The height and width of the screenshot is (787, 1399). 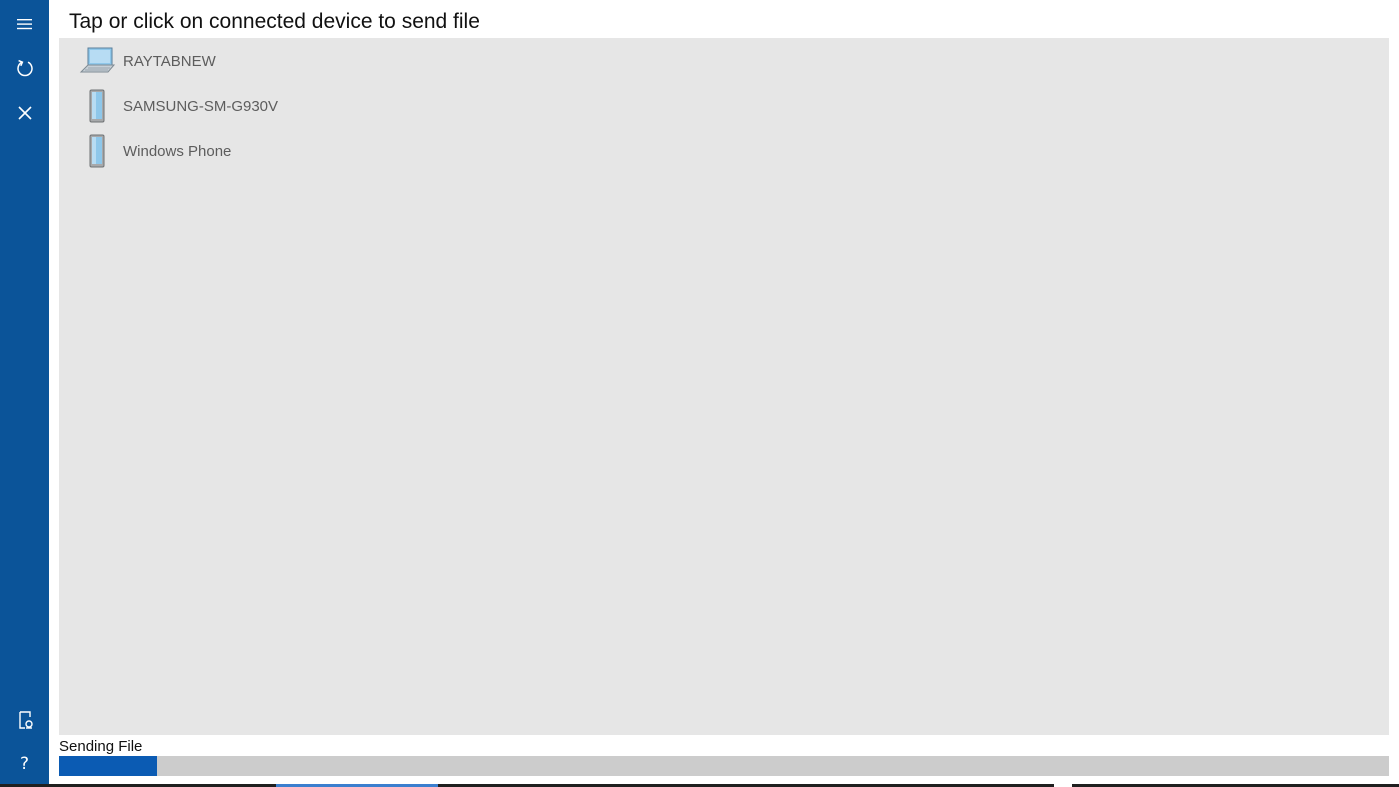 What do you see at coordinates (101, 746) in the screenshot?
I see `status-label: Sending File` at bounding box center [101, 746].